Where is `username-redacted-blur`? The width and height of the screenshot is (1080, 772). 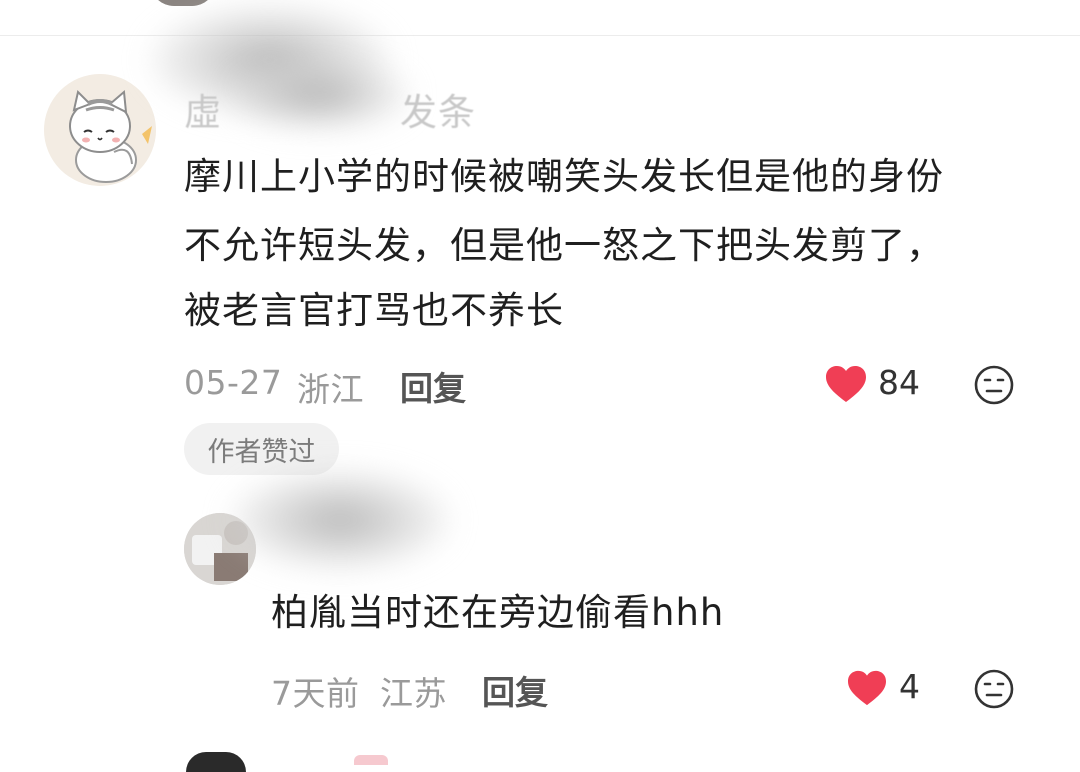 username-redacted-blur is located at coordinates (320, 95).